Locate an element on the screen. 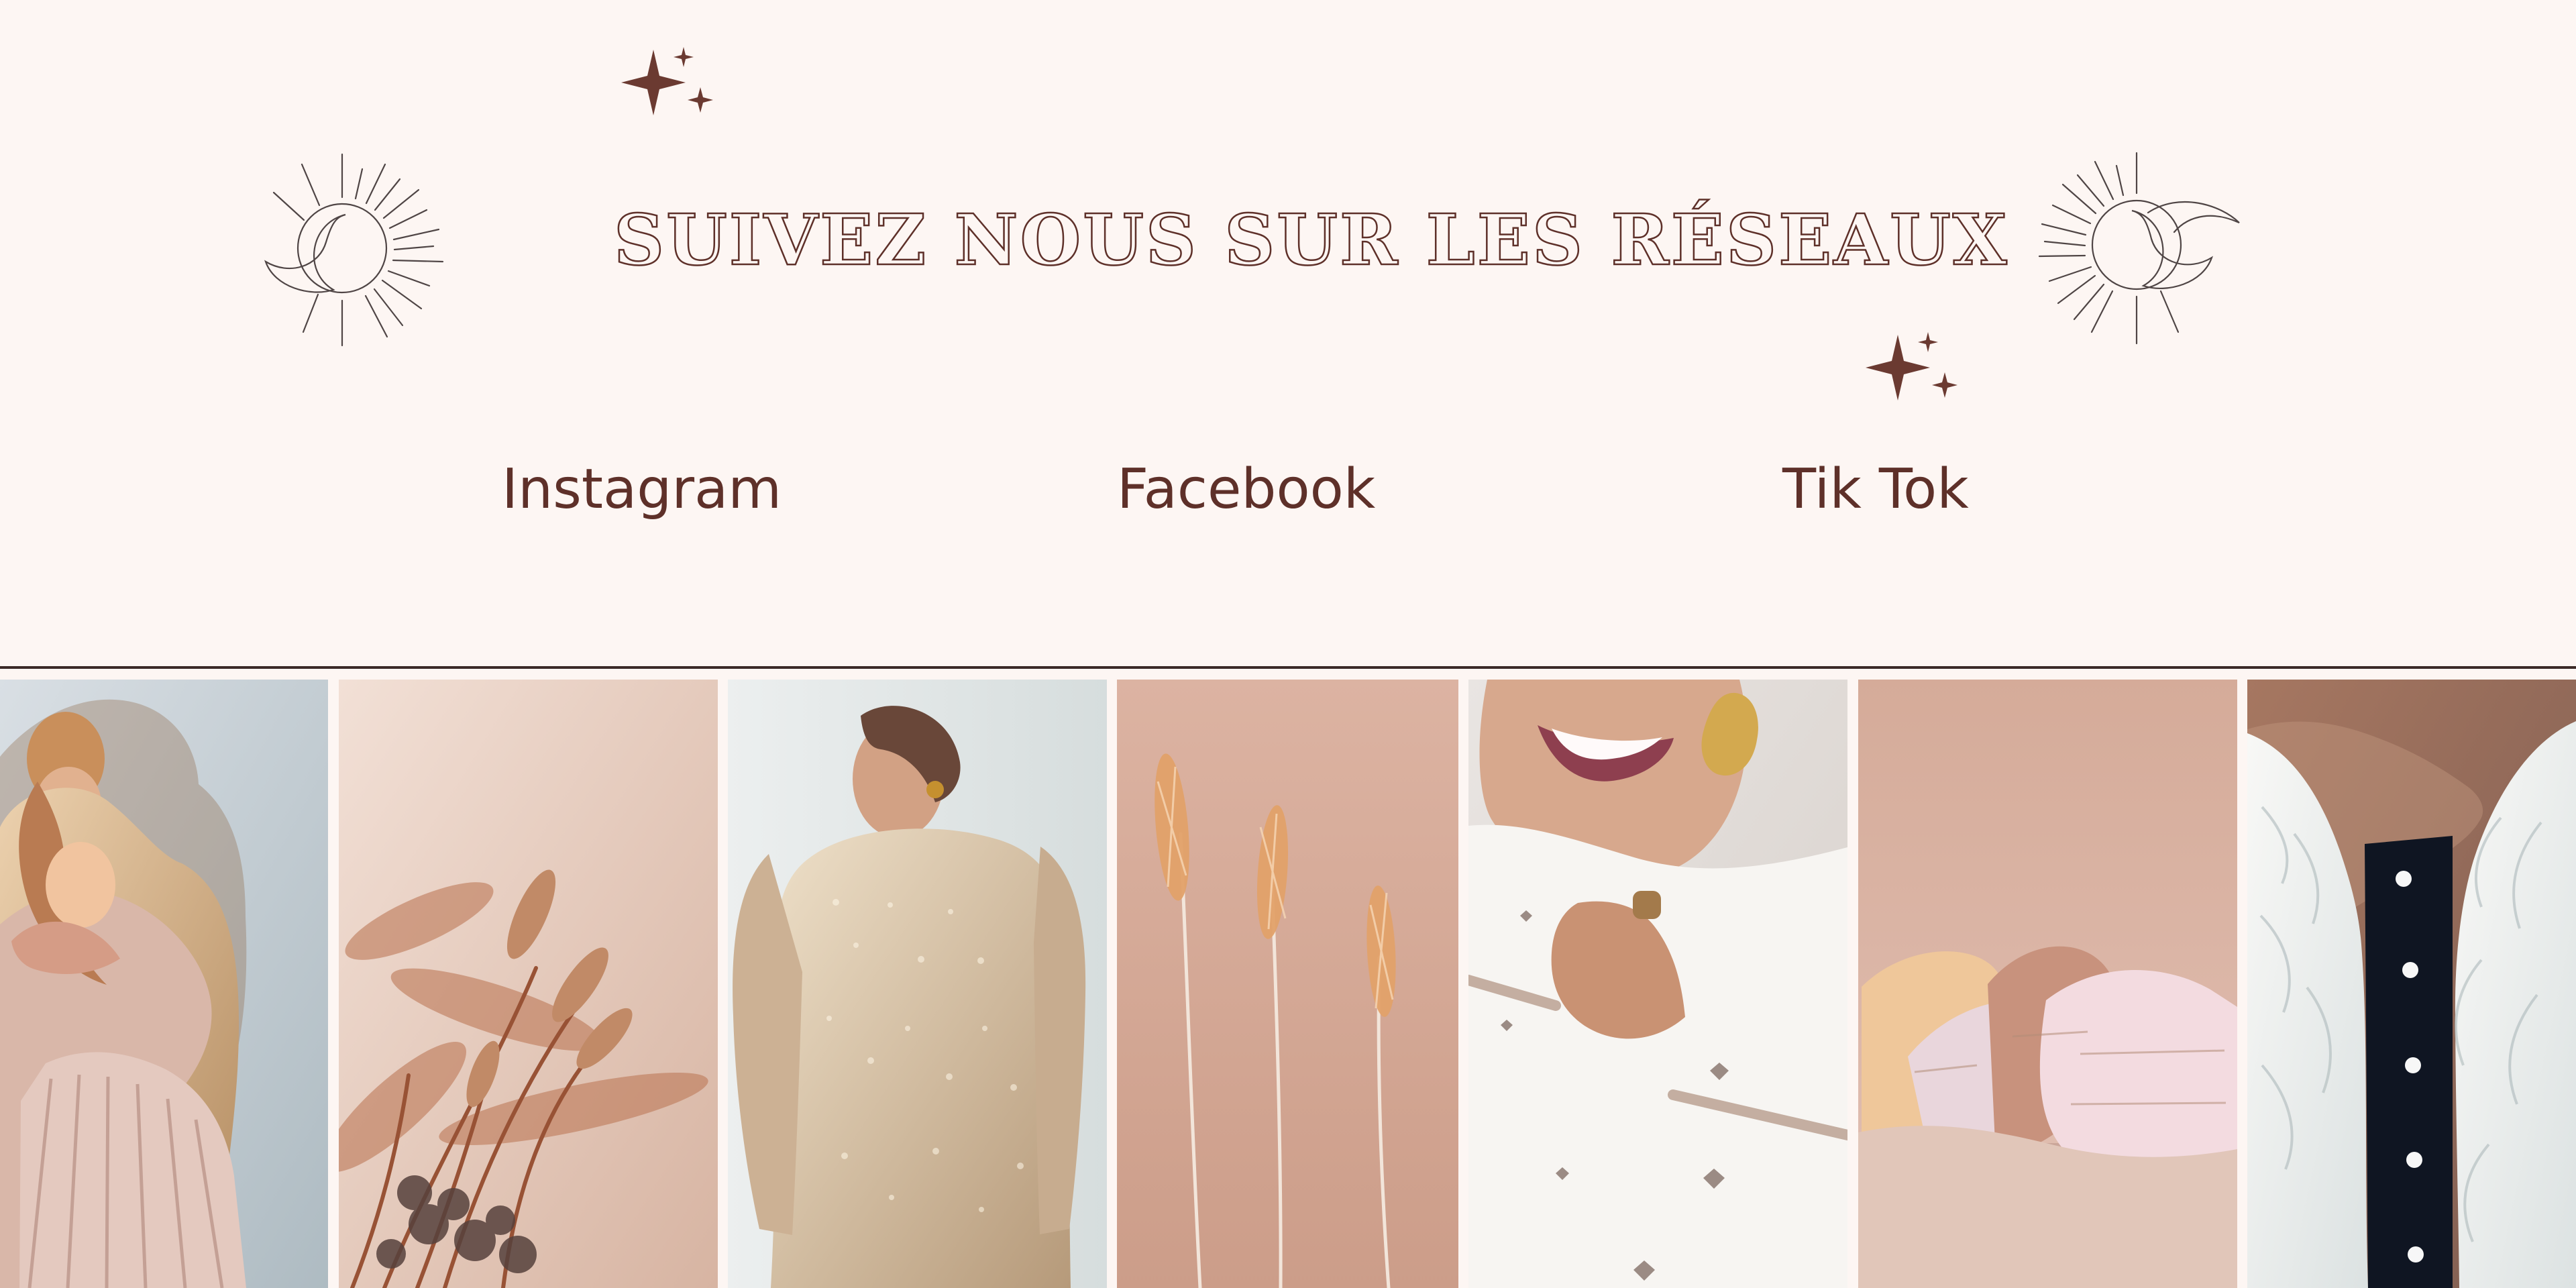 This screenshot has height=1288, width=2576. gallery-photo-dried-grasses is located at coordinates (528, 984).